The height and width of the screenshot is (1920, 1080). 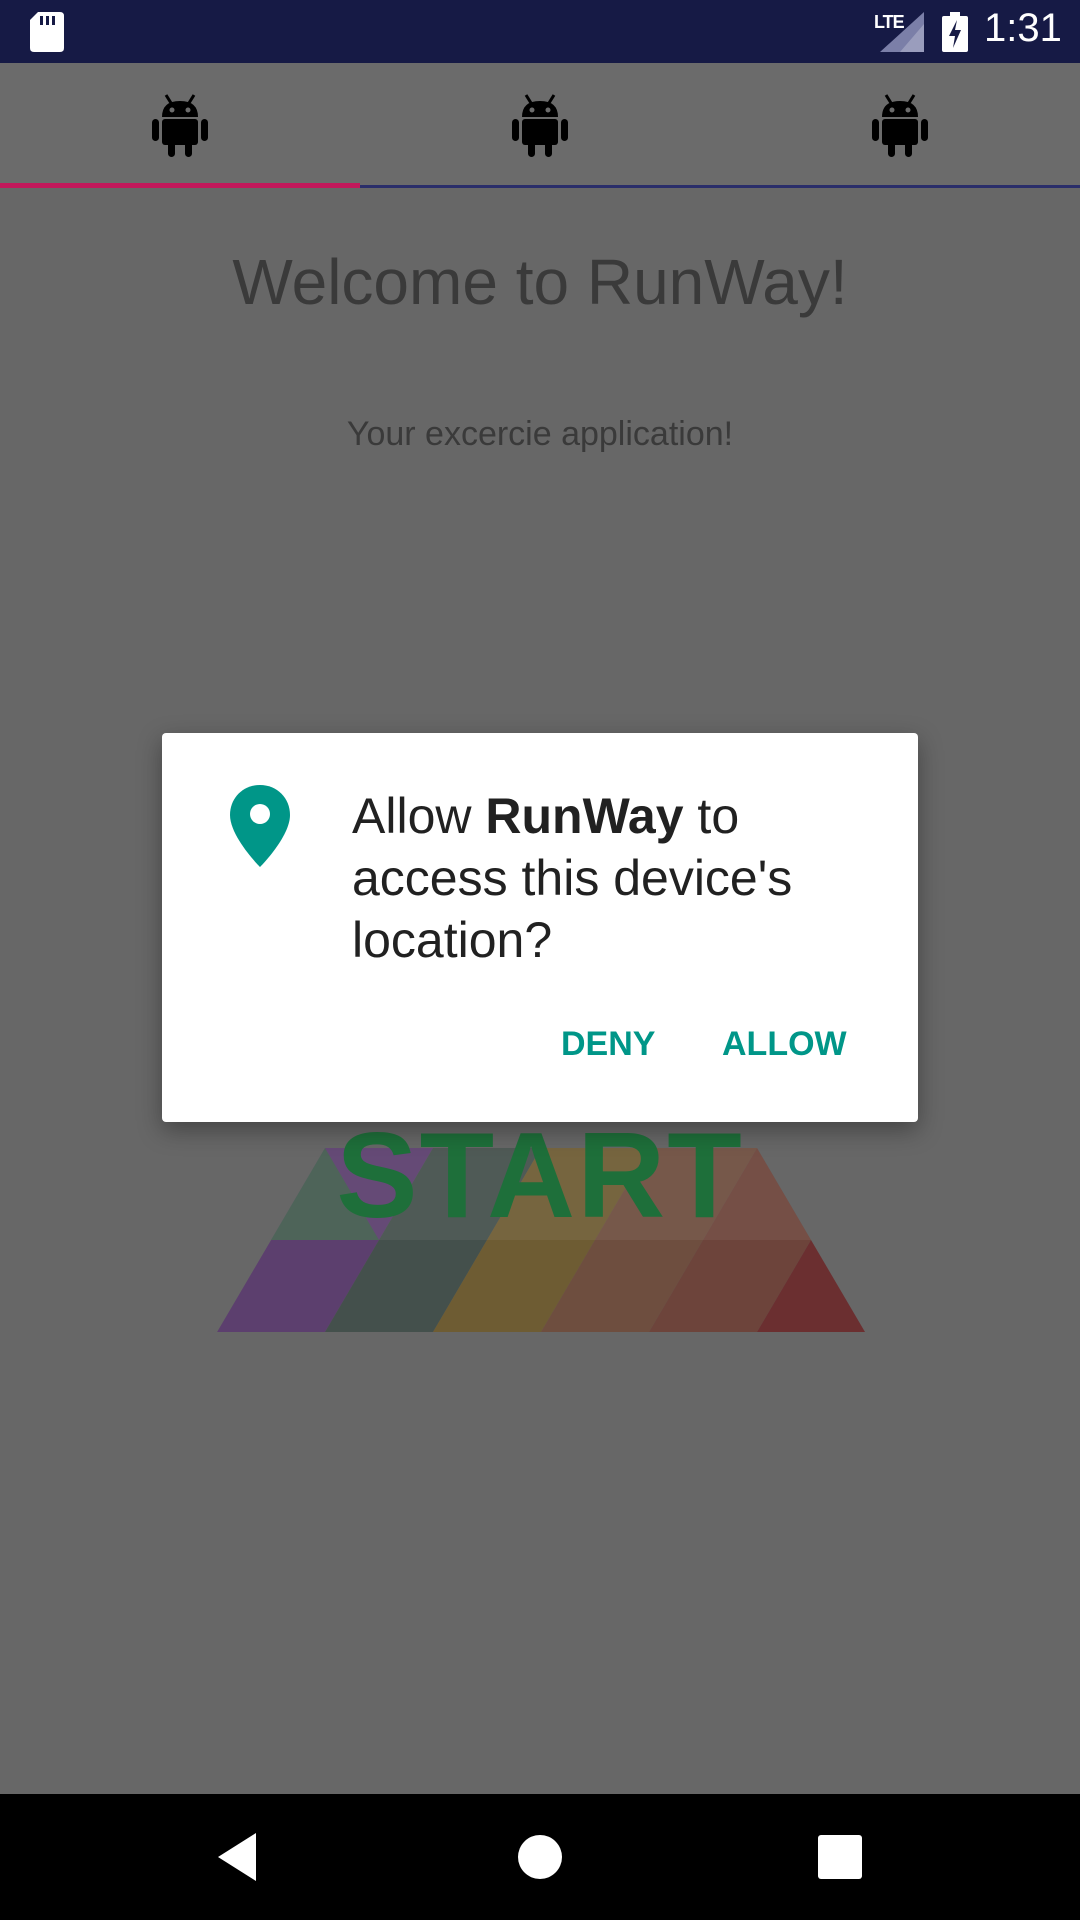 I want to click on location-pin-icon, so click(x=260, y=826).